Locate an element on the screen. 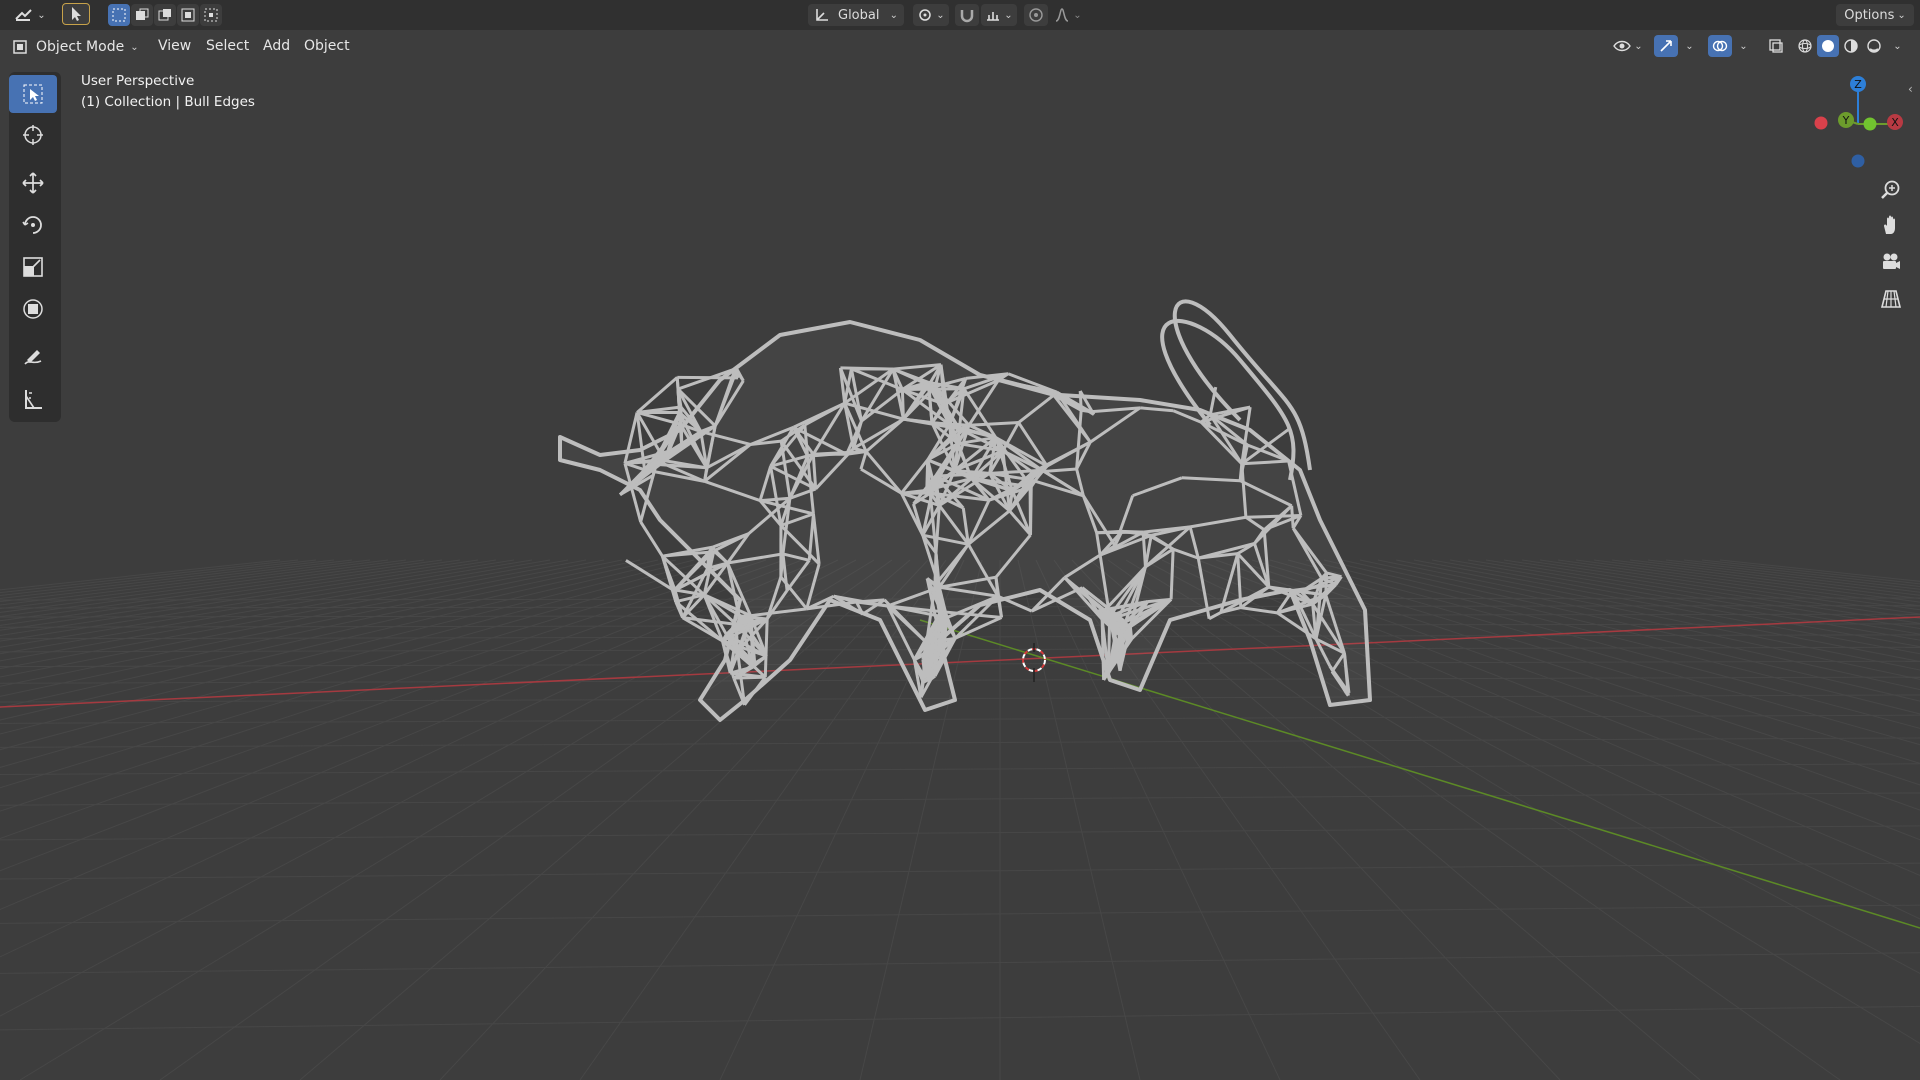 The width and height of the screenshot is (1920, 1080). tool-move is located at coordinates (33, 183).